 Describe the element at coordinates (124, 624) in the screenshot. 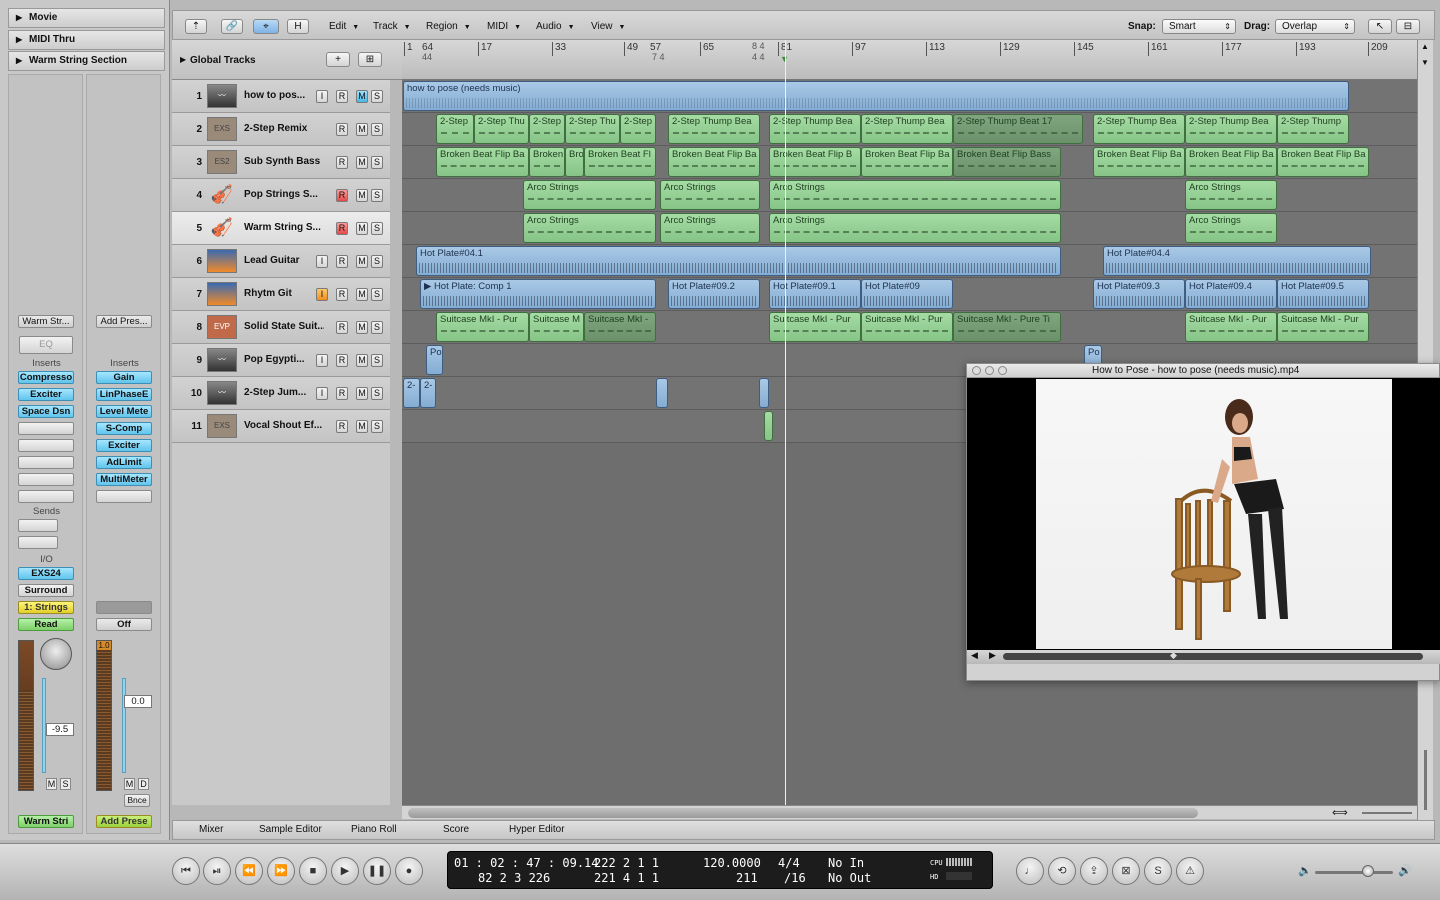

I see `automation-mode: Off` at that location.